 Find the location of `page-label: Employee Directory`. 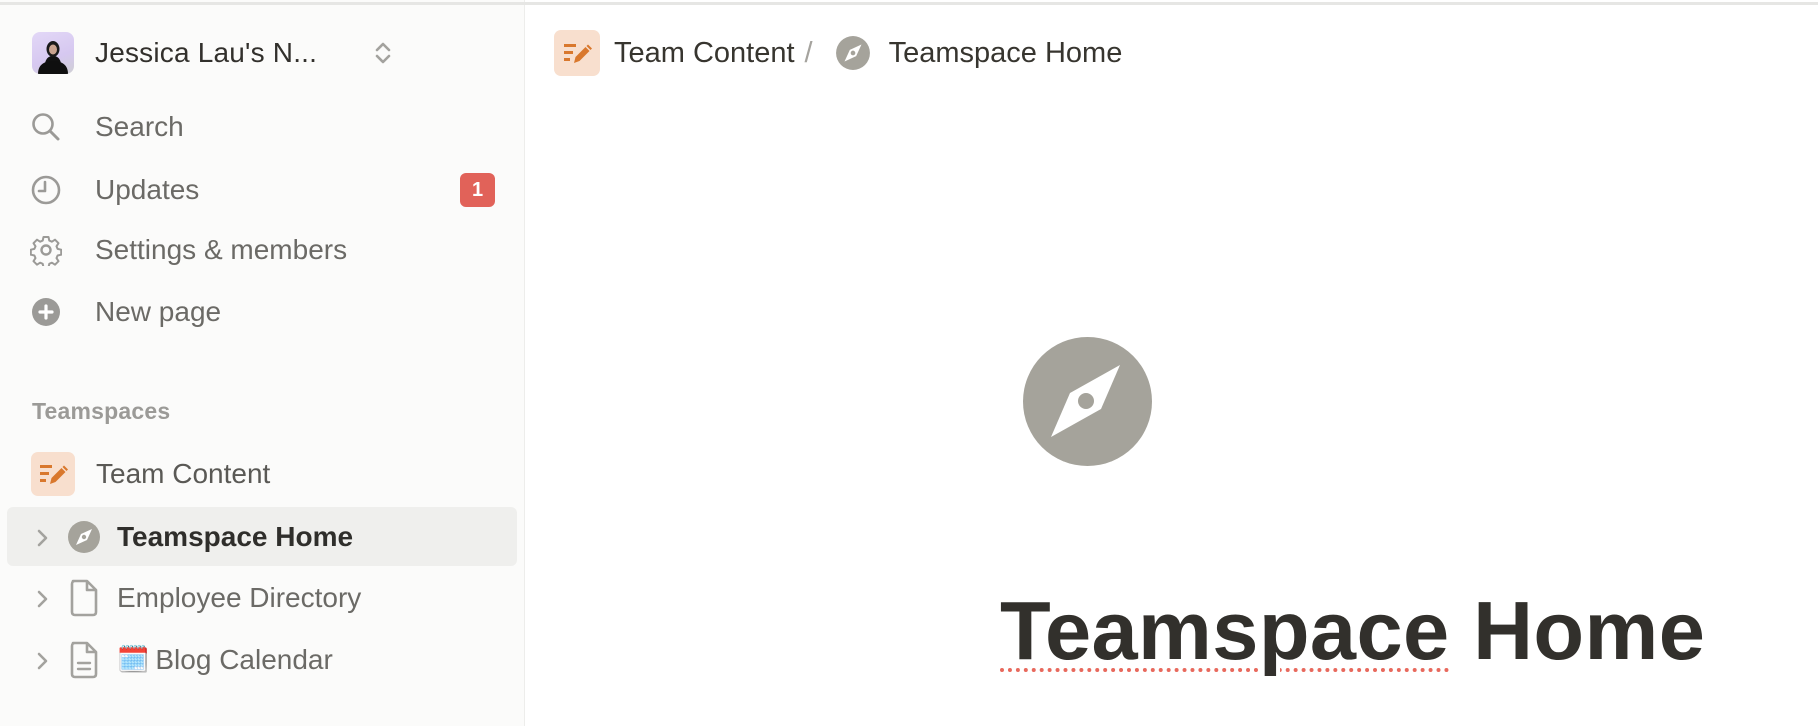

page-label: Employee Directory is located at coordinates (239, 597).